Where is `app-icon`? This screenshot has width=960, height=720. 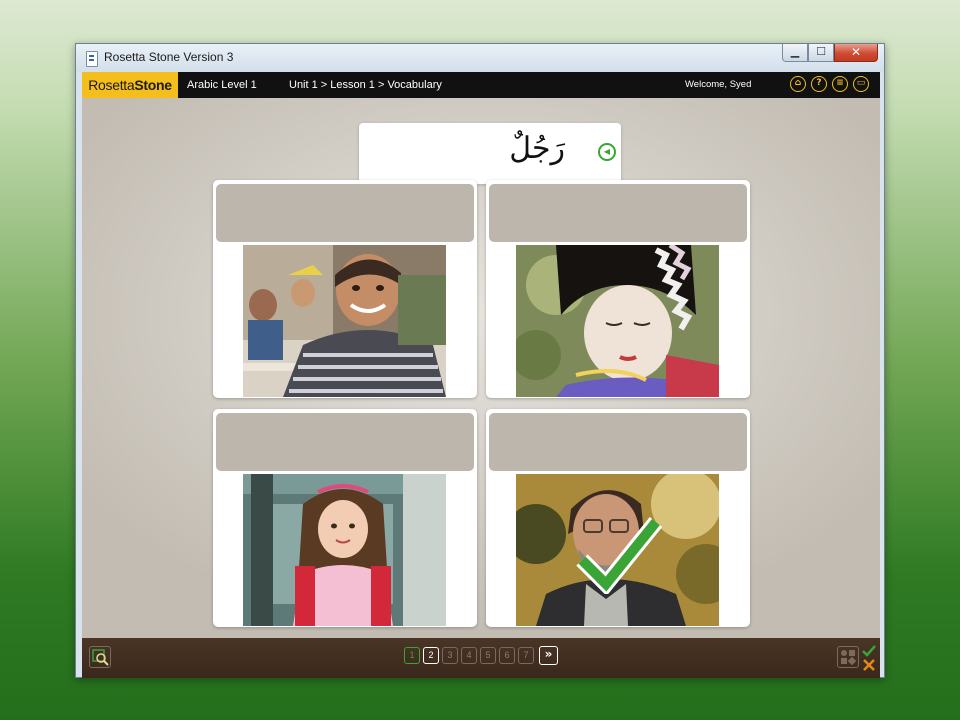
app-icon is located at coordinates (92, 59).